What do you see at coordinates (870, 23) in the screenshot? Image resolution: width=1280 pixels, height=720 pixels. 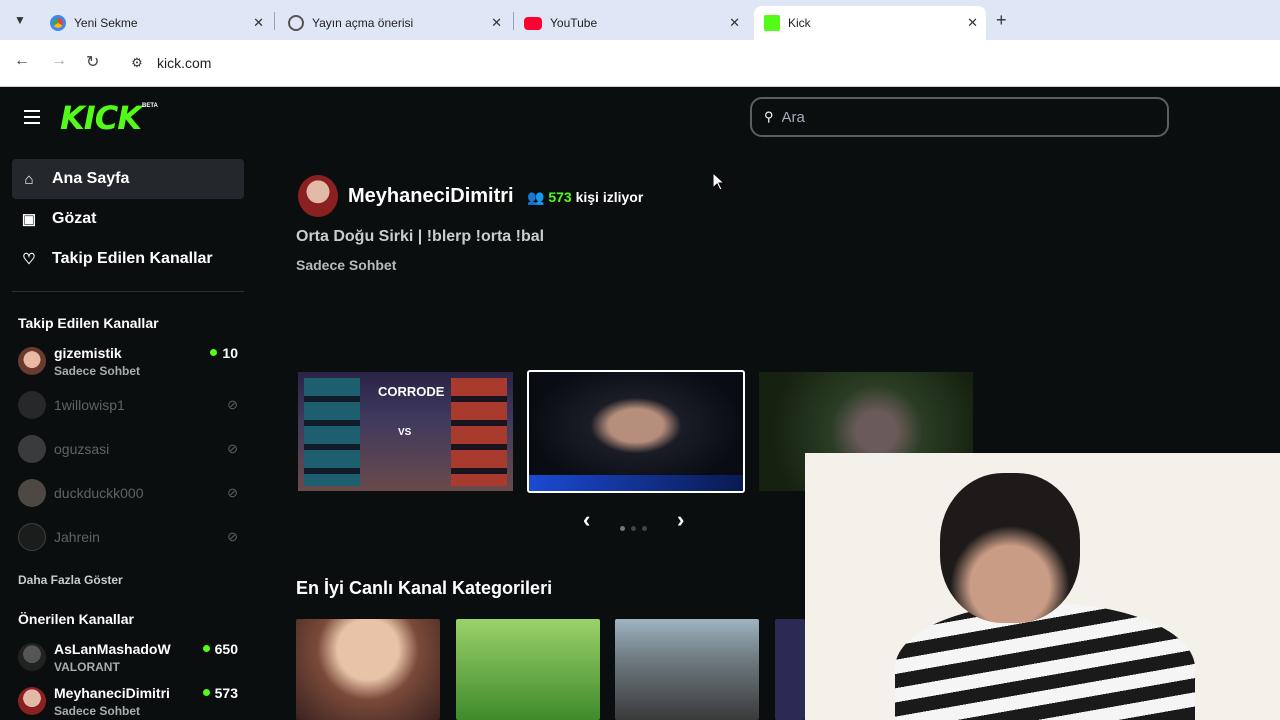 I see `tab-kick: Kick ✕` at bounding box center [870, 23].